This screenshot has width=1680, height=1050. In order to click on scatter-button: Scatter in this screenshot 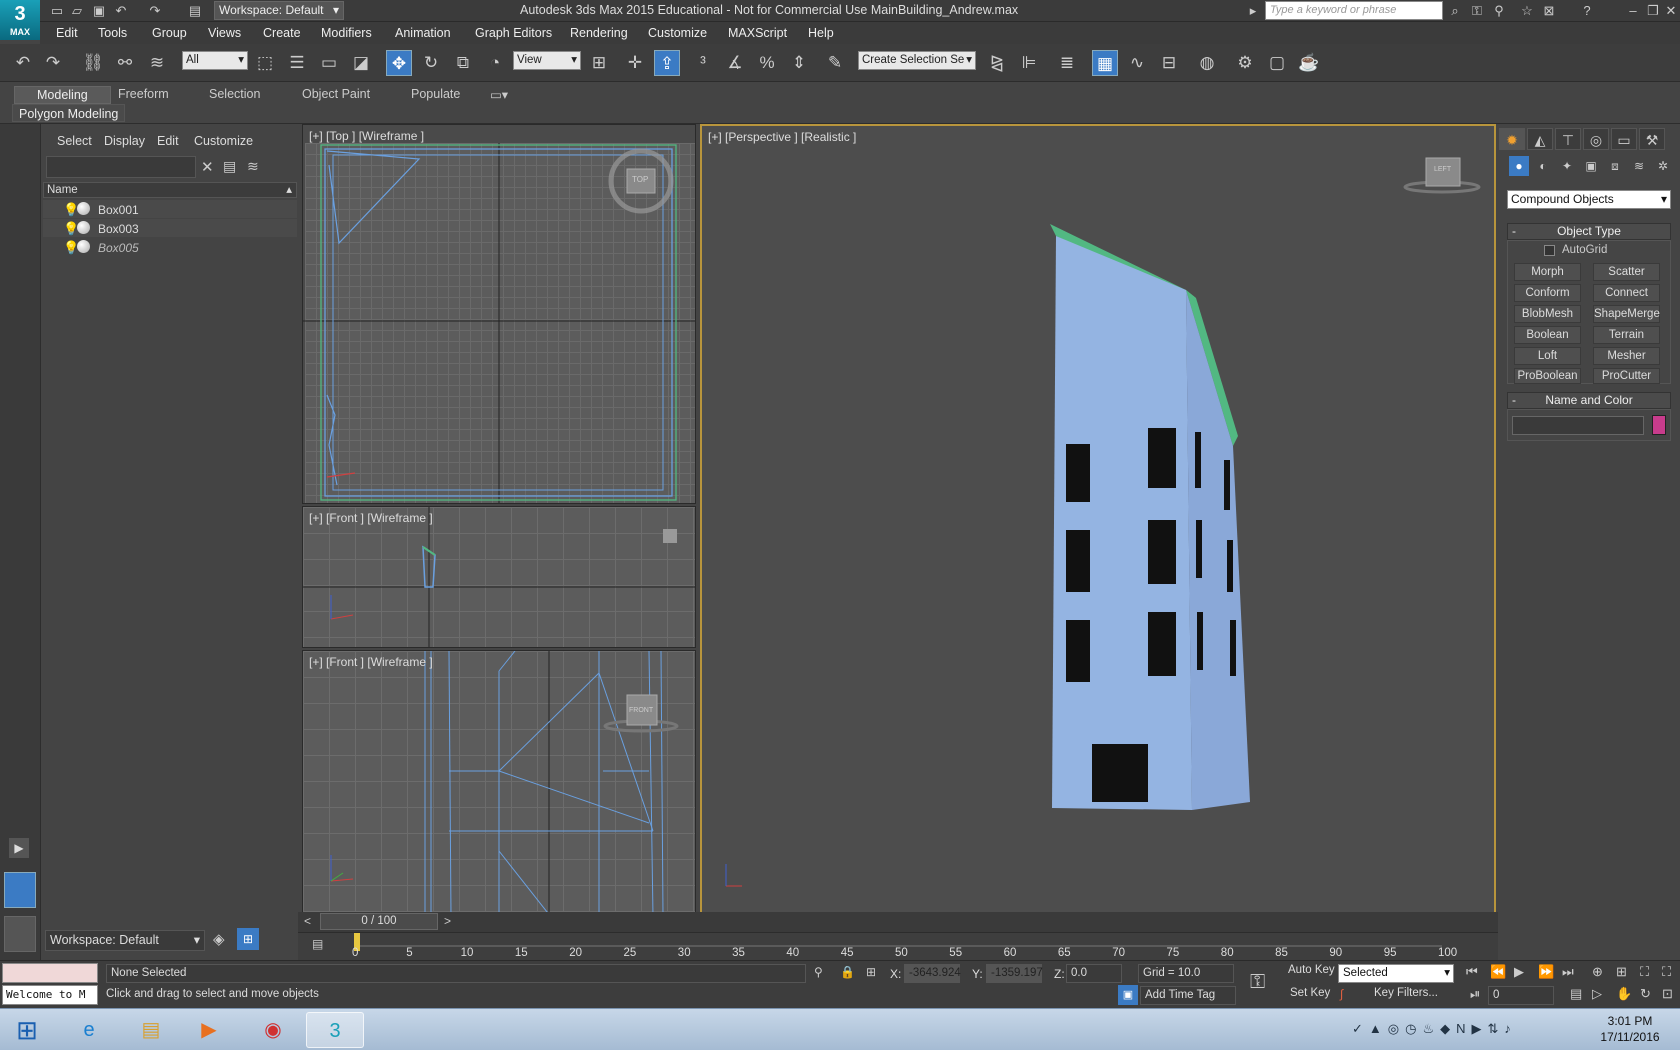, I will do `click(1626, 272)`.